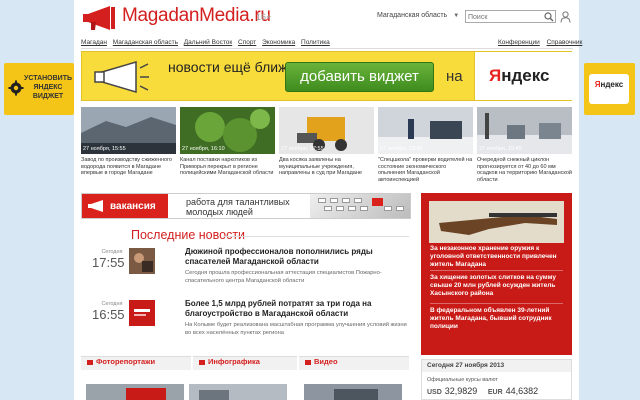 The width and height of the screenshot is (640, 400). I want to click on nav-far-east: Дальний Восток, so click(208, 42).